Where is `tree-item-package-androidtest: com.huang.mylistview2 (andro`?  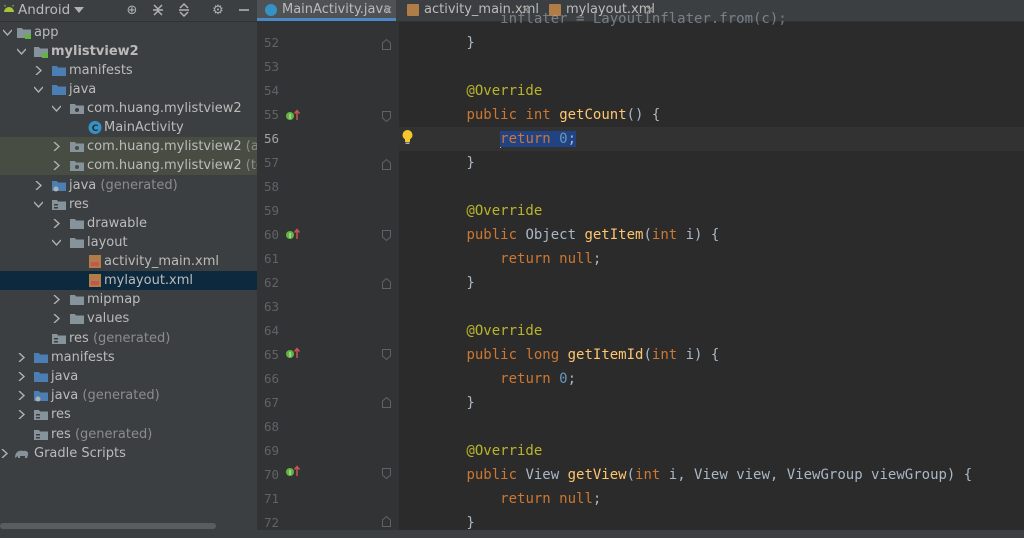 tree-item-package-androidtest: com.huang.mylistview2 (andro is located at coordinates (128, 146).